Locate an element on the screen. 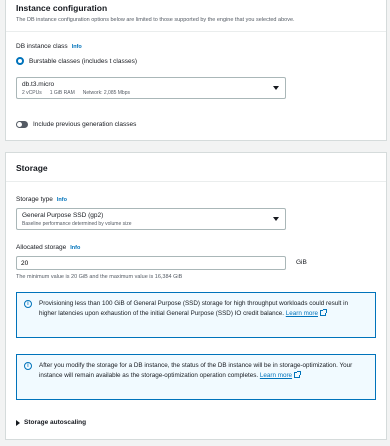  storage-type-label-text: Storage type is located at coordinates (34, 199).